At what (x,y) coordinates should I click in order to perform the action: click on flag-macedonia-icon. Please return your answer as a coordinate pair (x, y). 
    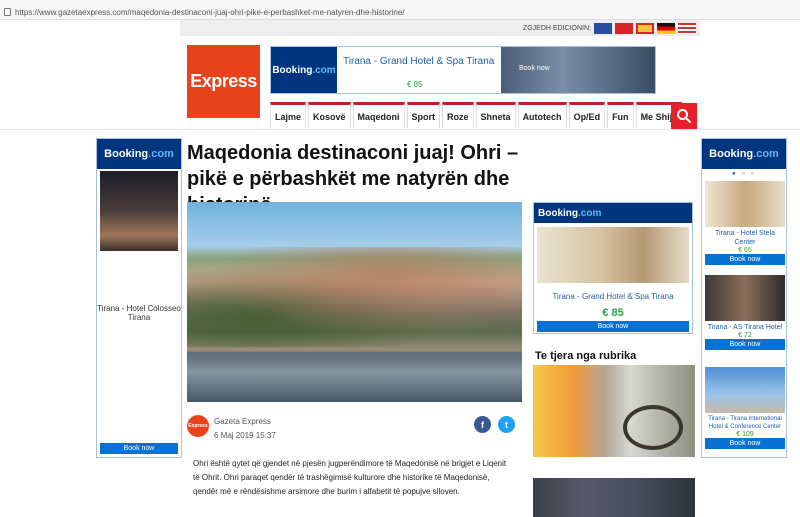
    Looking at the image, I should click on (645, 28).